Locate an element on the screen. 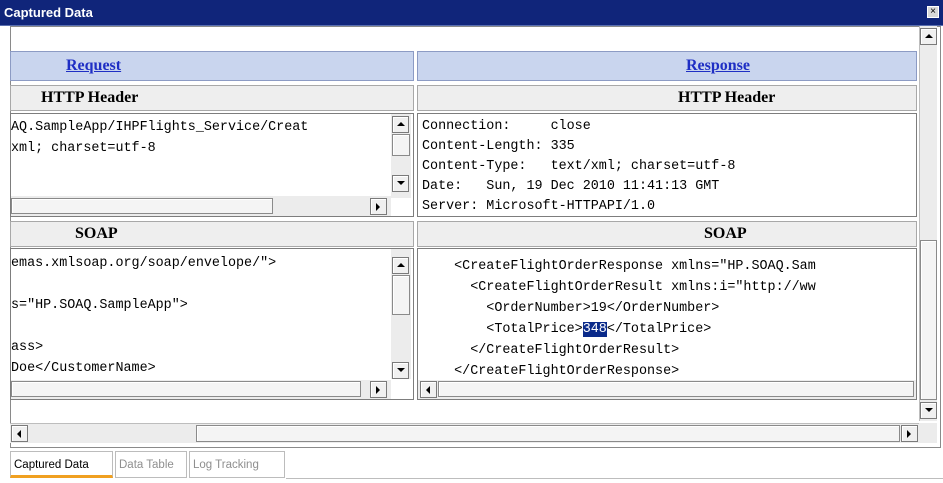 The image size is (943, 483). response-soap-line-total-price: <TotalPrice>348</TotalPrice> is located at coordinates (566, 329).